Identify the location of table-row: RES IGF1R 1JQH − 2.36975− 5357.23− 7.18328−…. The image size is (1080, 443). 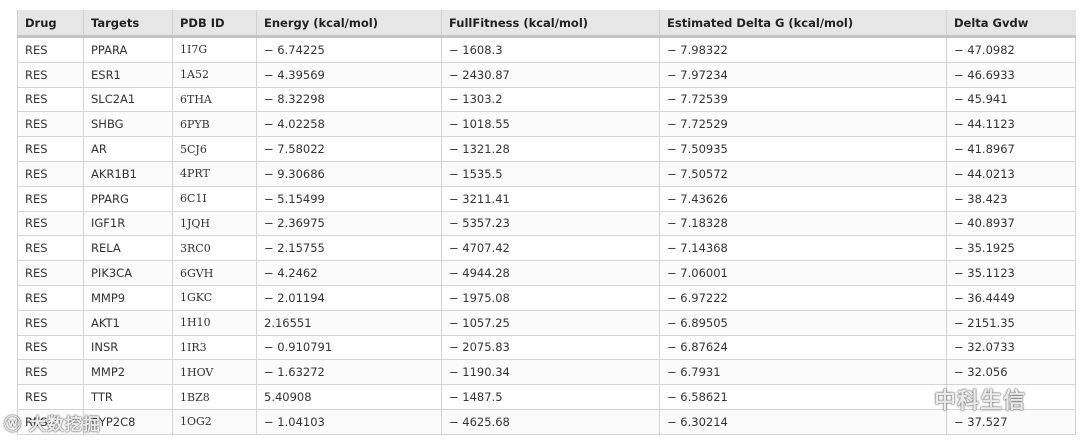
(546, 223).